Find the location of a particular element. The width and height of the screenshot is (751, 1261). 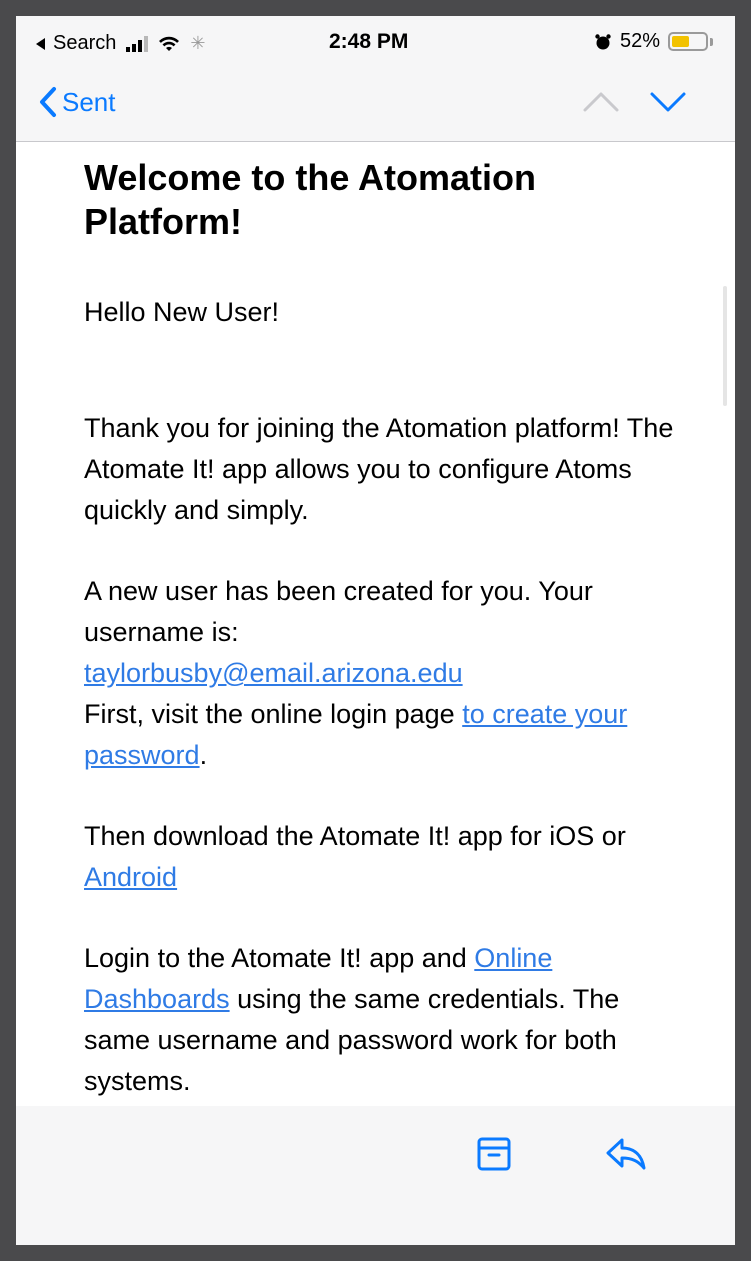

archive-button is located at coordinates (494, 1156).